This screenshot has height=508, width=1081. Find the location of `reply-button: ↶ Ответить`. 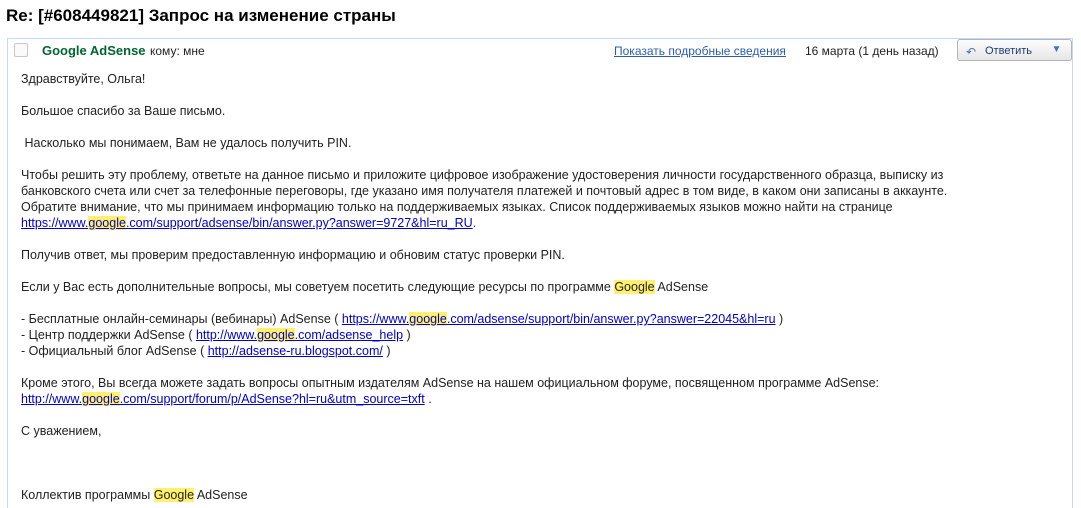

reply-button: ↶ Ответить is located at coordinates (1000, 50).